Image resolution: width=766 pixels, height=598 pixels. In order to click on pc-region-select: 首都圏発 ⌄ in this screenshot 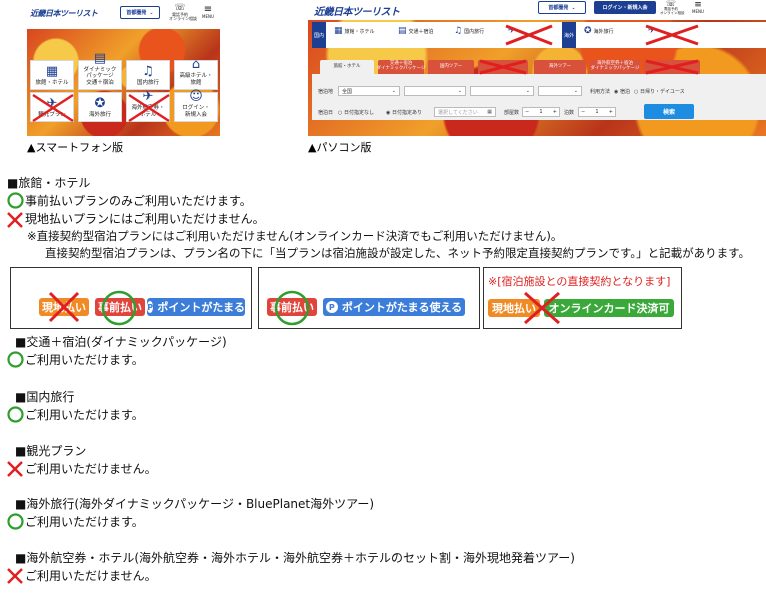, I will do `click(562, 7)`.